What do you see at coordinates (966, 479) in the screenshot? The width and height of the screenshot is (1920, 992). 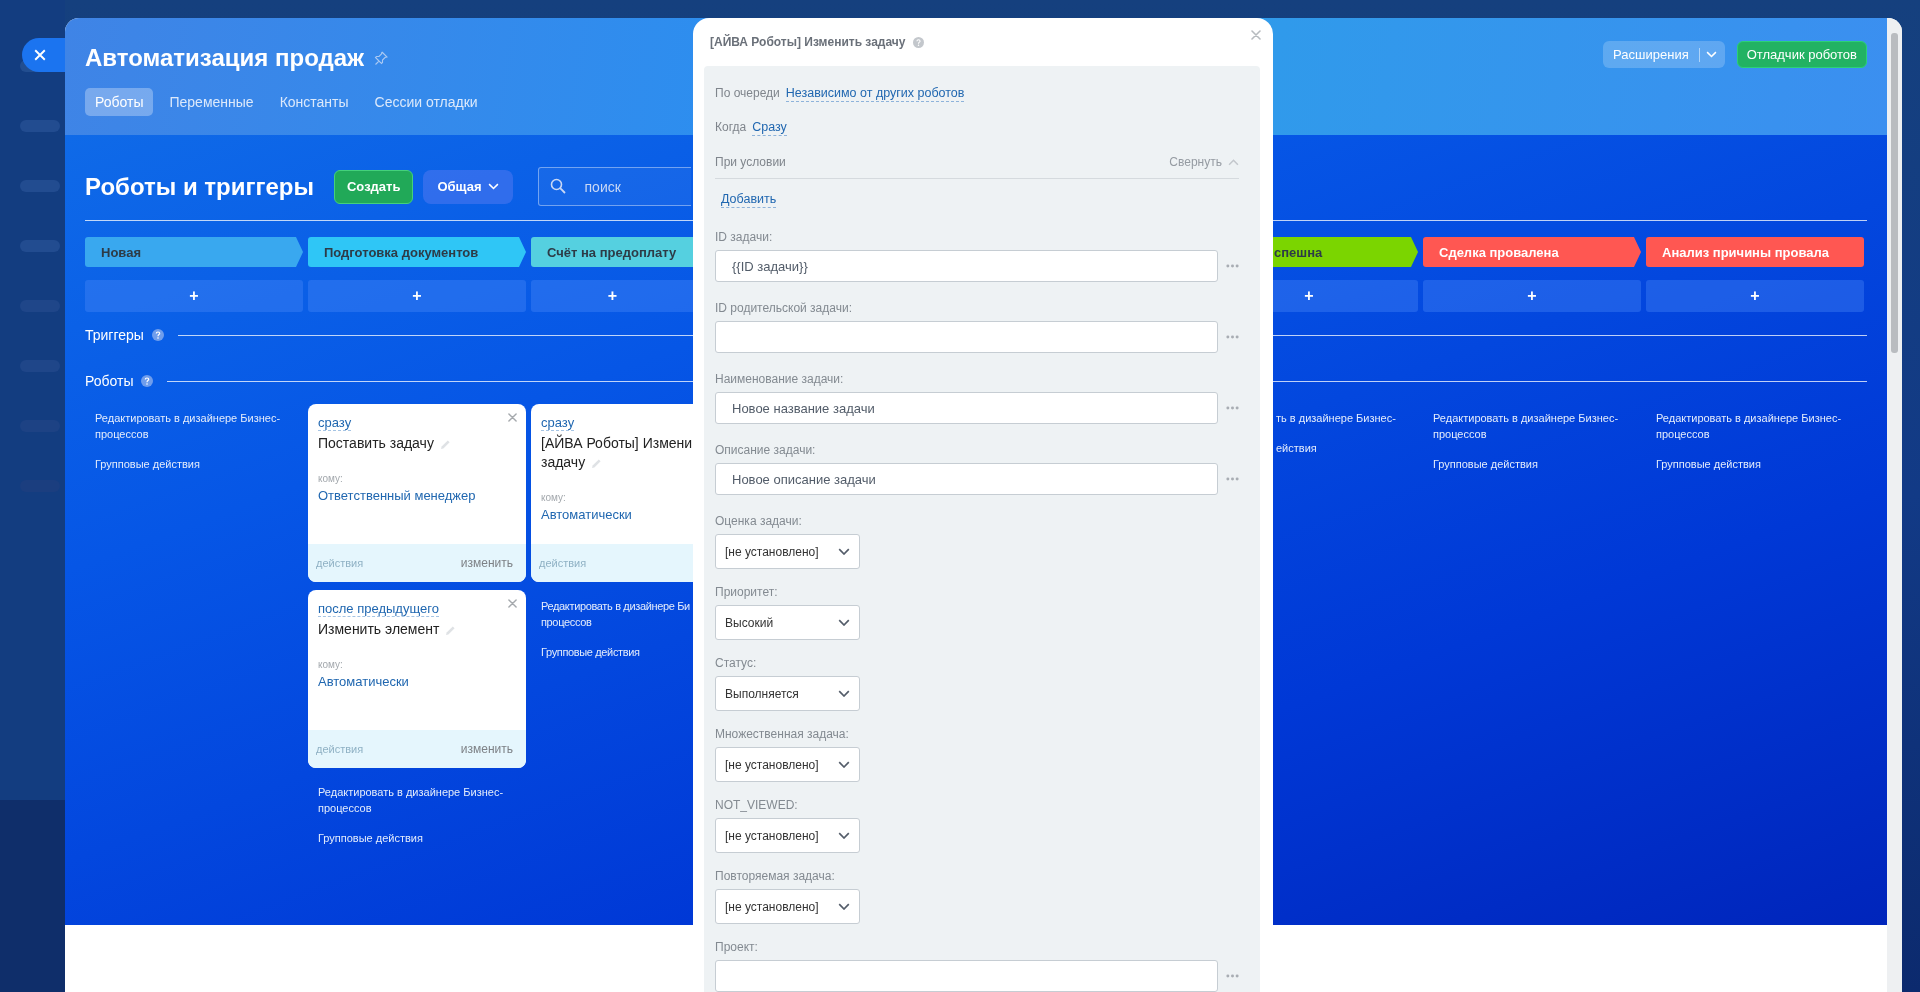 I see `text-field: Новое описание задачи` at bounding box center [966, 479].